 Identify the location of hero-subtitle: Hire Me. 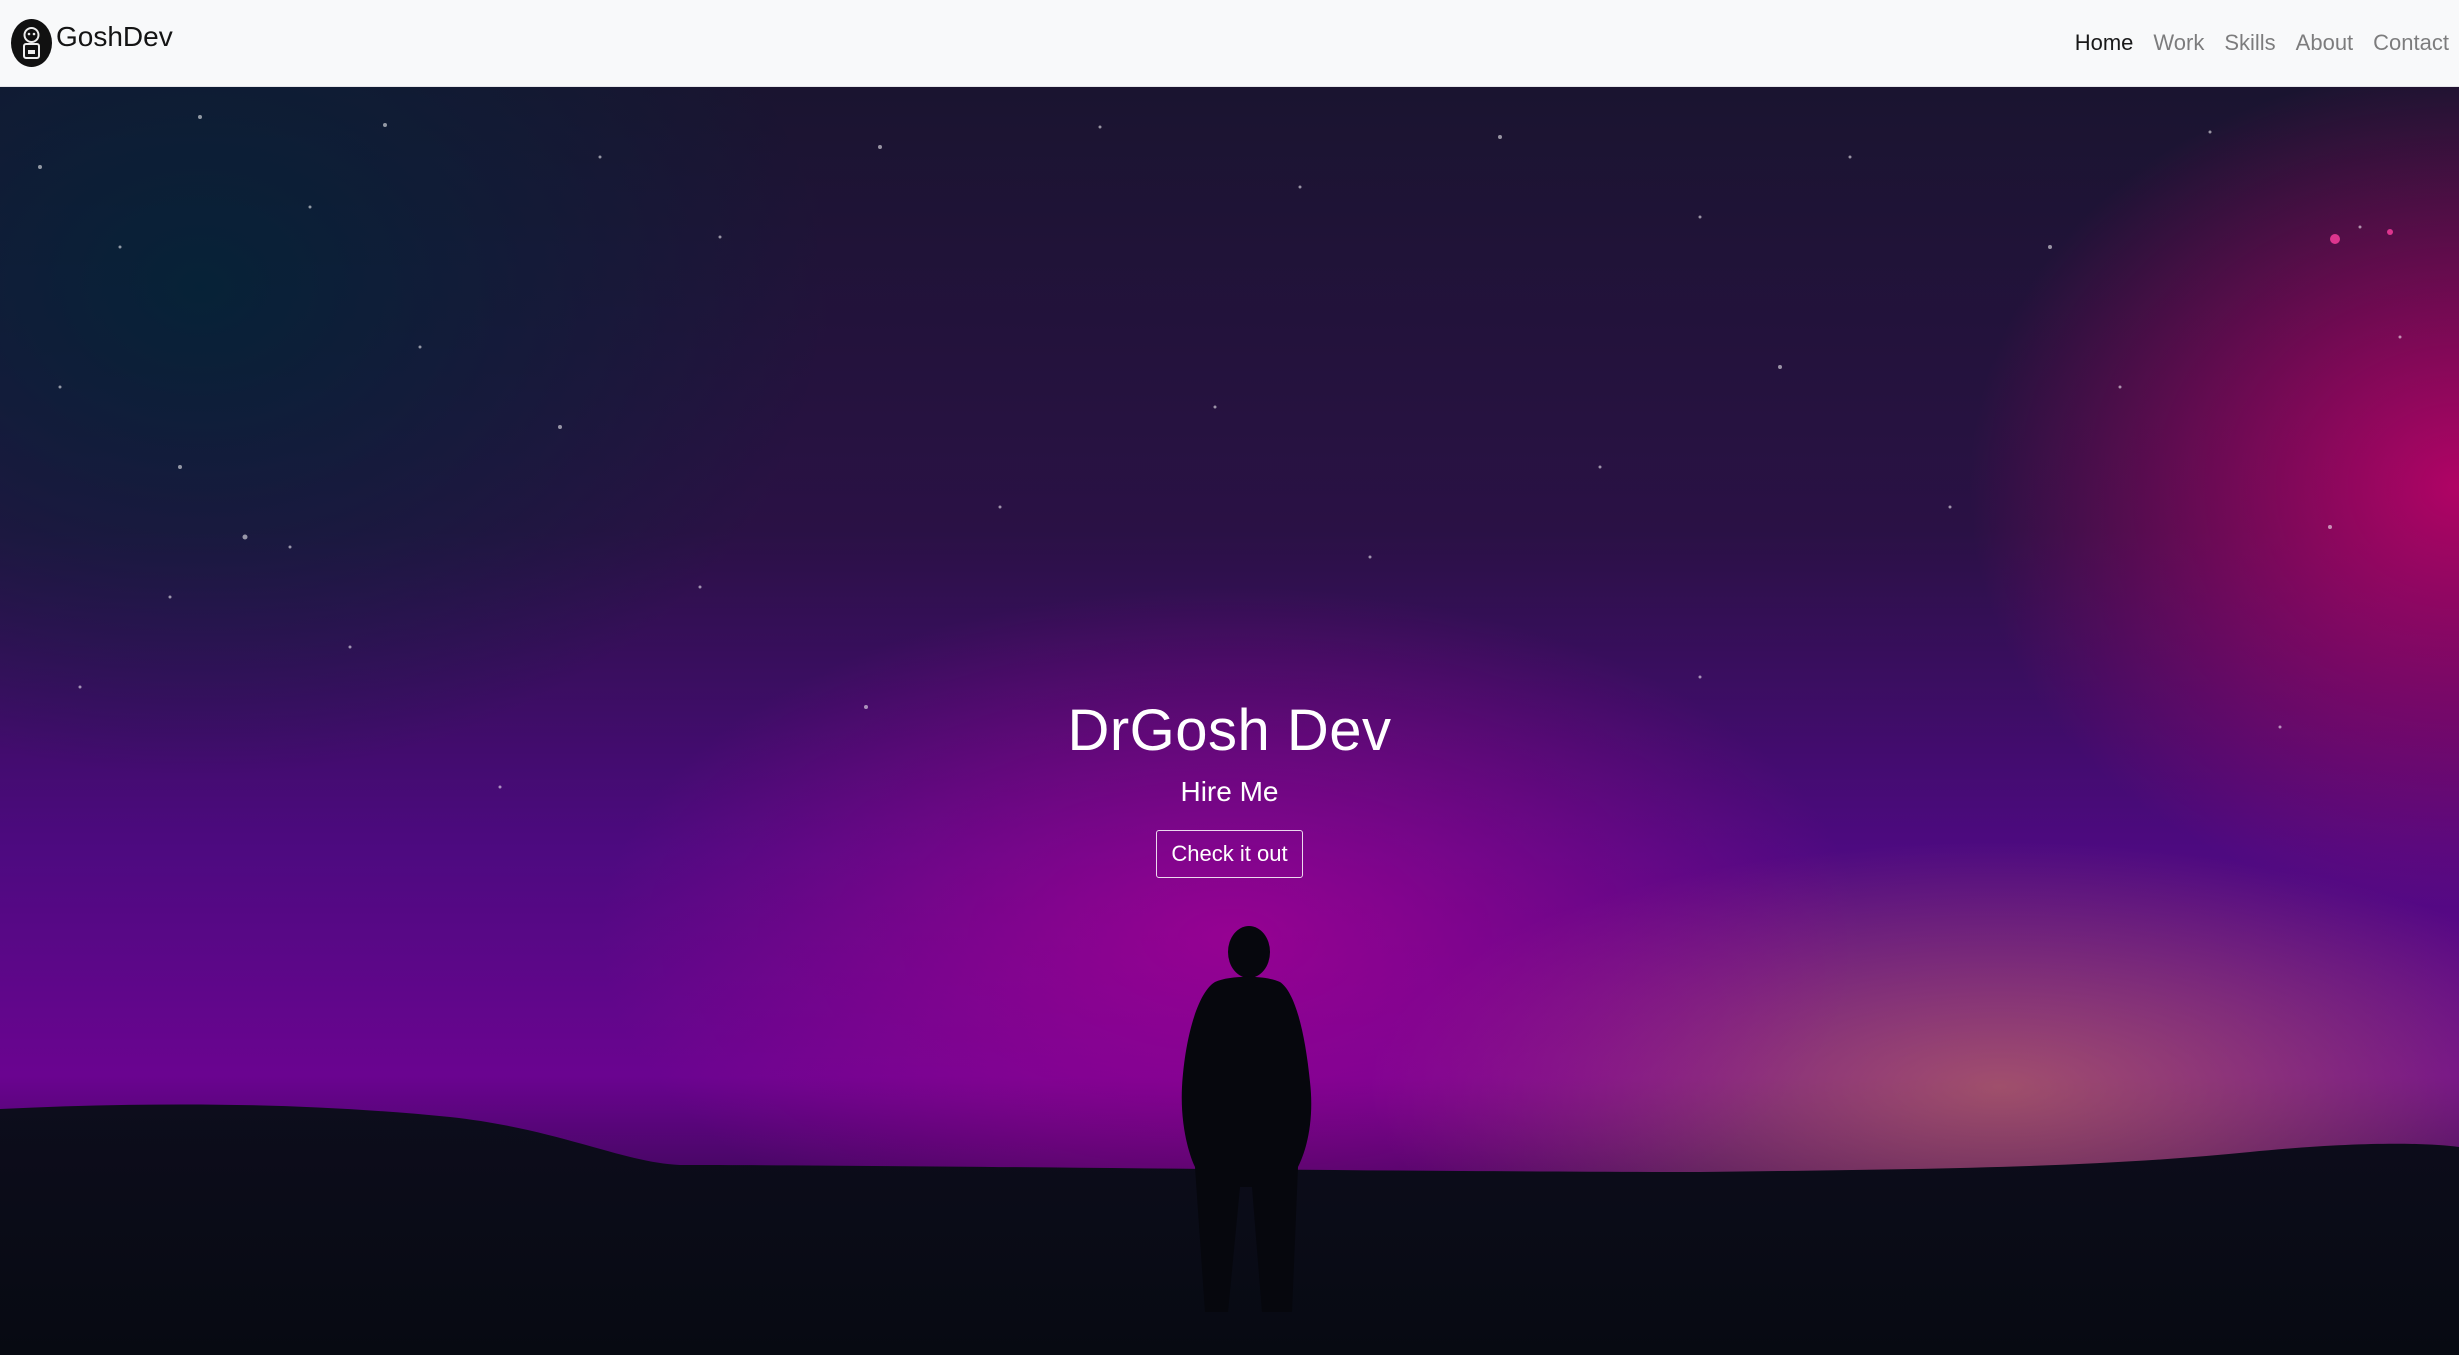
(1229, 791).